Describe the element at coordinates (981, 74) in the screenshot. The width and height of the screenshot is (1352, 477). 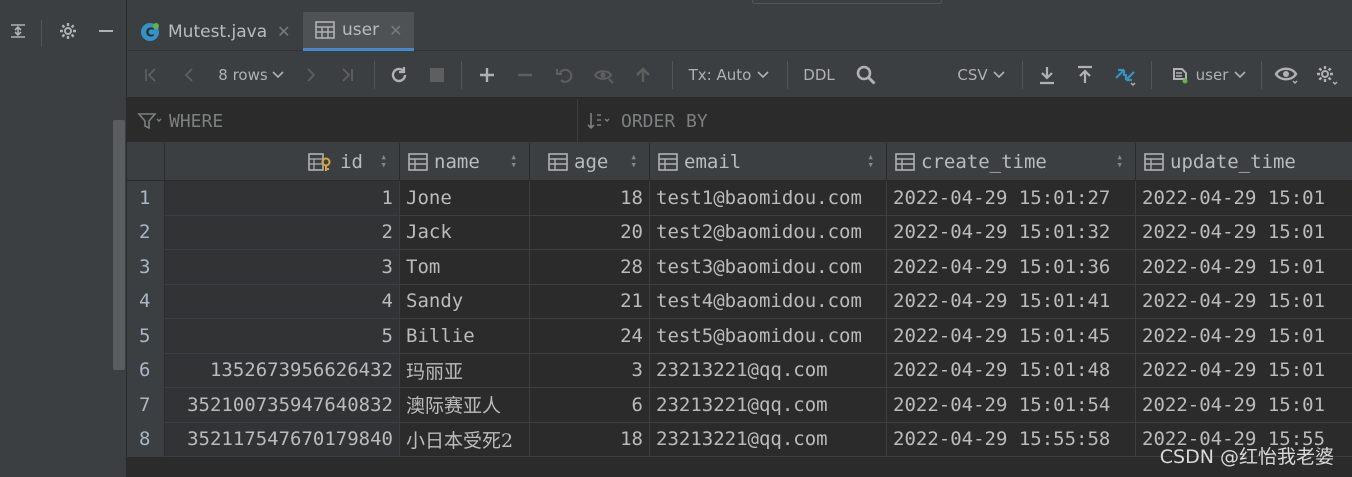
I see `export-format-dropdown: CSV` at that location.